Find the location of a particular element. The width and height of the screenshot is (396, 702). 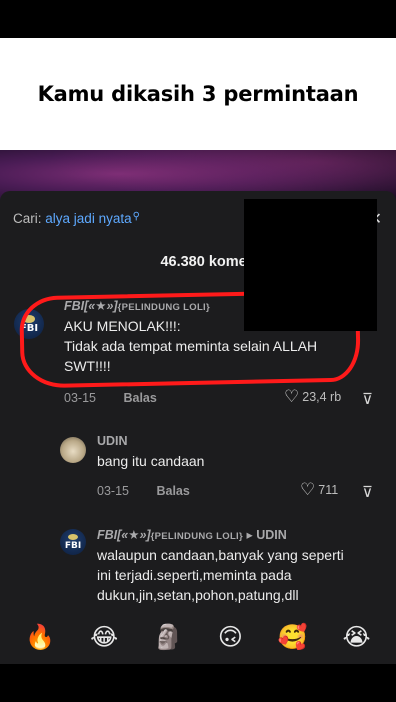

video-caption: Kamu dikasih 3 permintaan is located at coordinates (198, 94).